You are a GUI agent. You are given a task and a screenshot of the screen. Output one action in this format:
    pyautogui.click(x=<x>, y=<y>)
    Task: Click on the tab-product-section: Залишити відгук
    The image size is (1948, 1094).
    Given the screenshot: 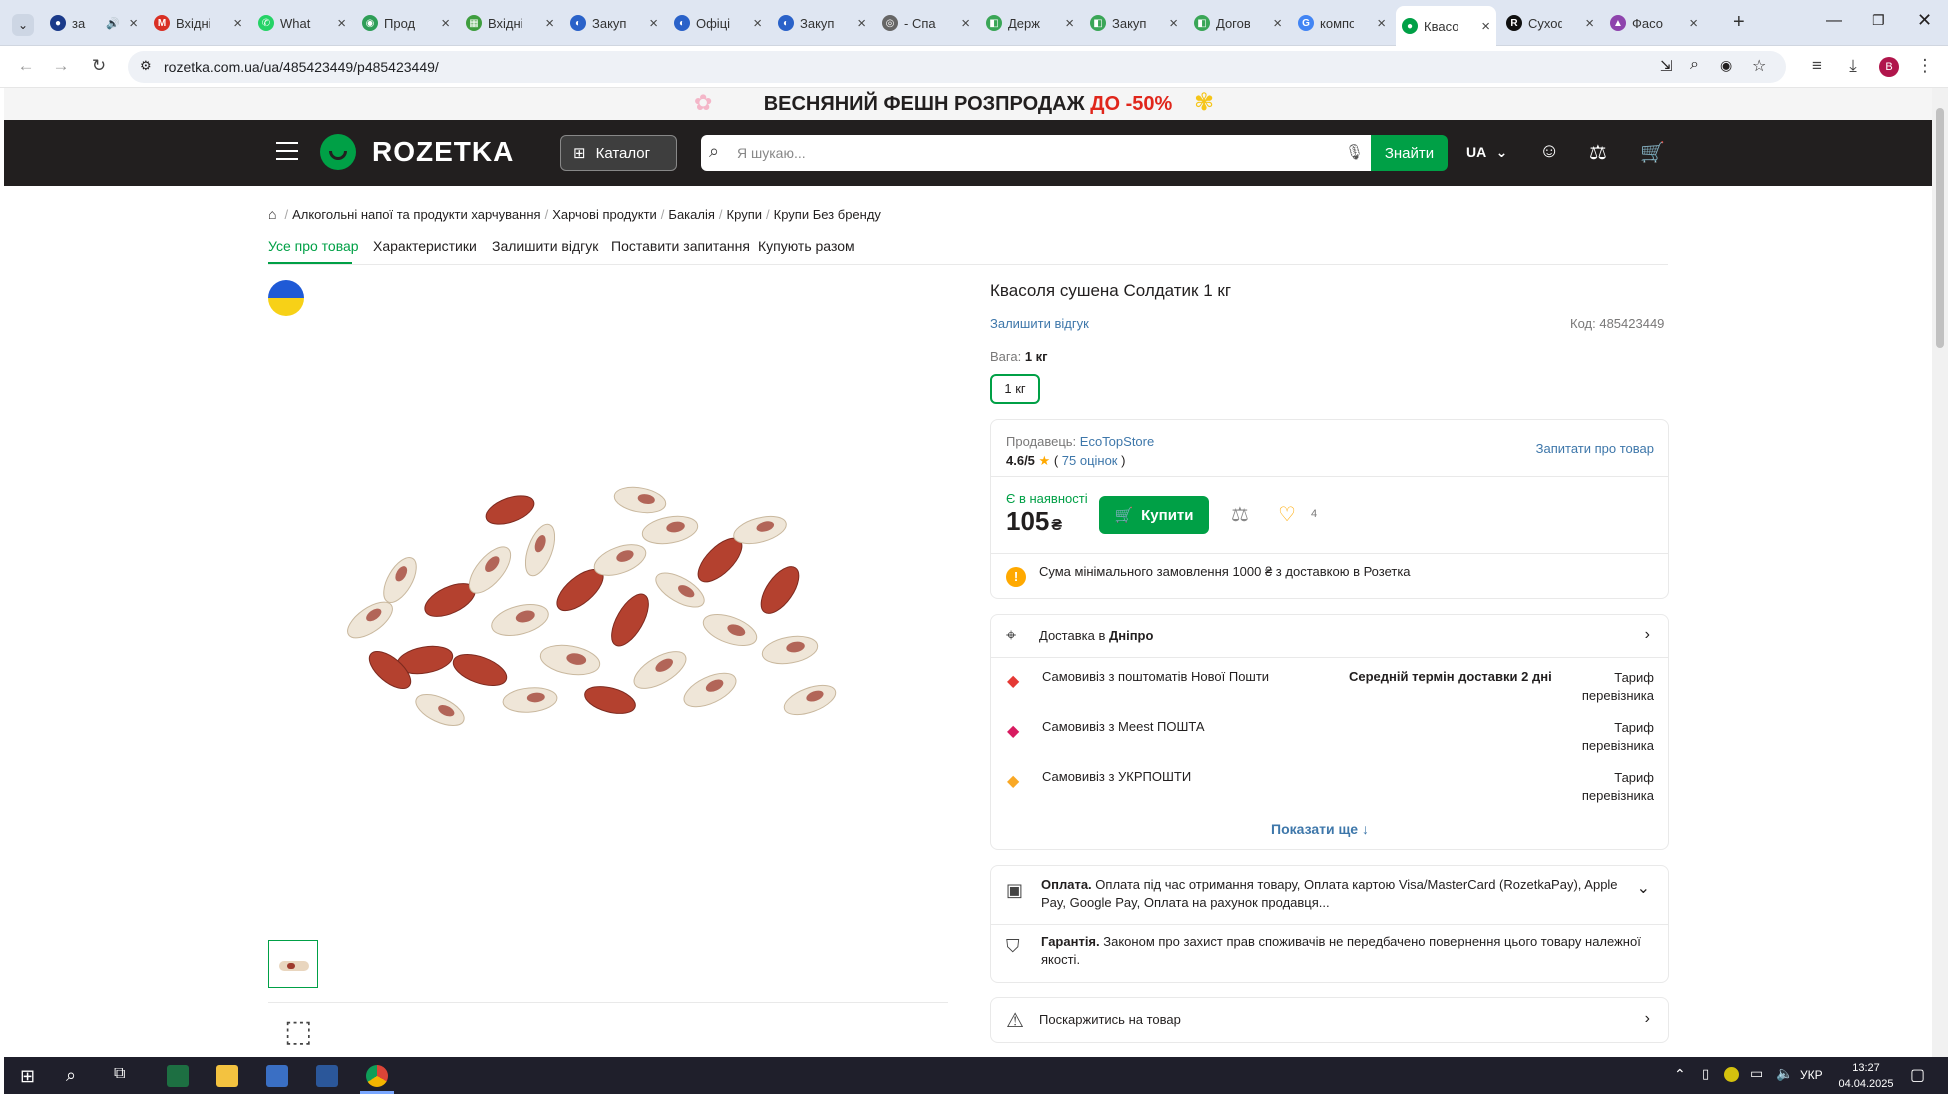 What is the action you would take?
    pyautogui.click(x=545, y=246)
    